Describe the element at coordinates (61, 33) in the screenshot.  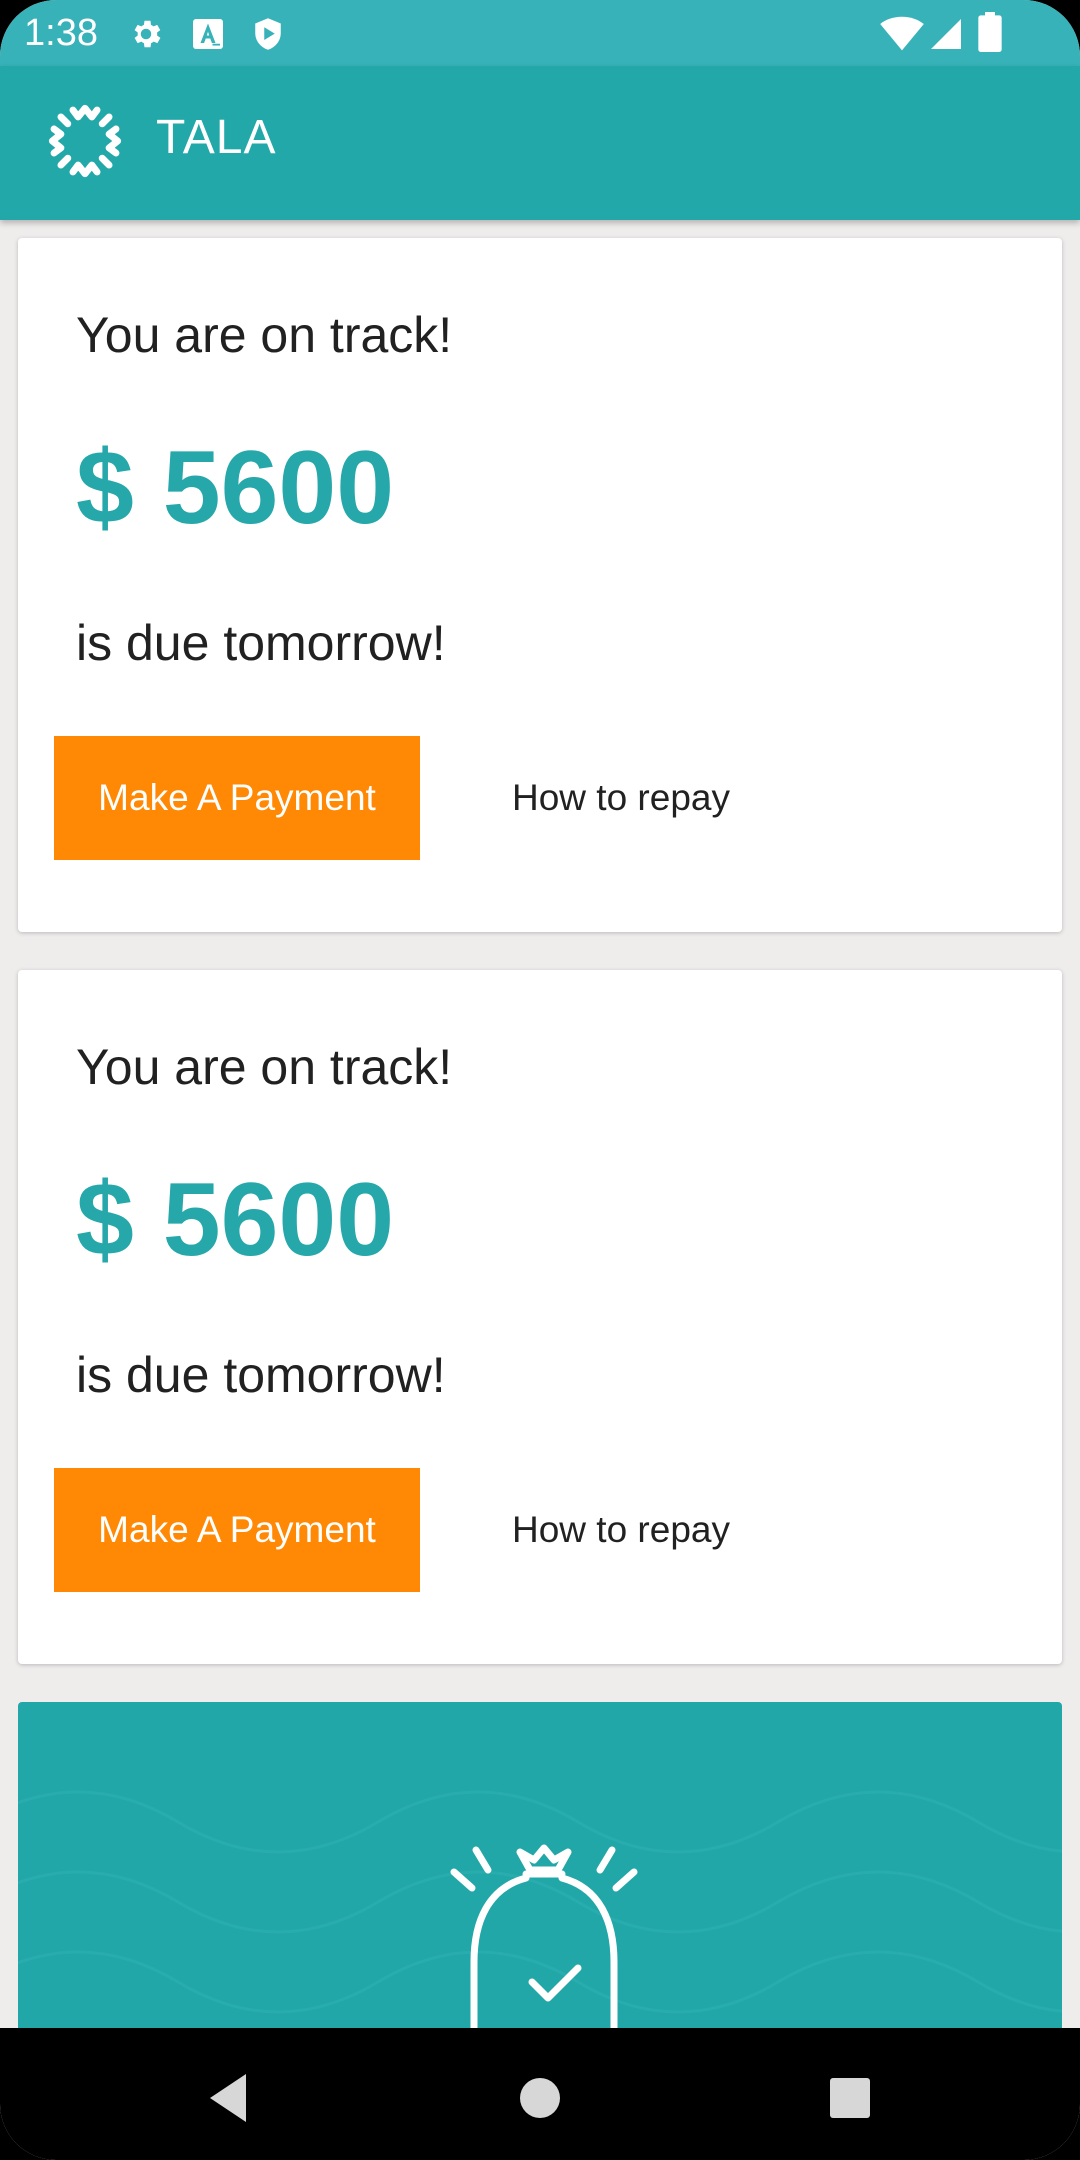
I see `status-time: 1:38` at that location.